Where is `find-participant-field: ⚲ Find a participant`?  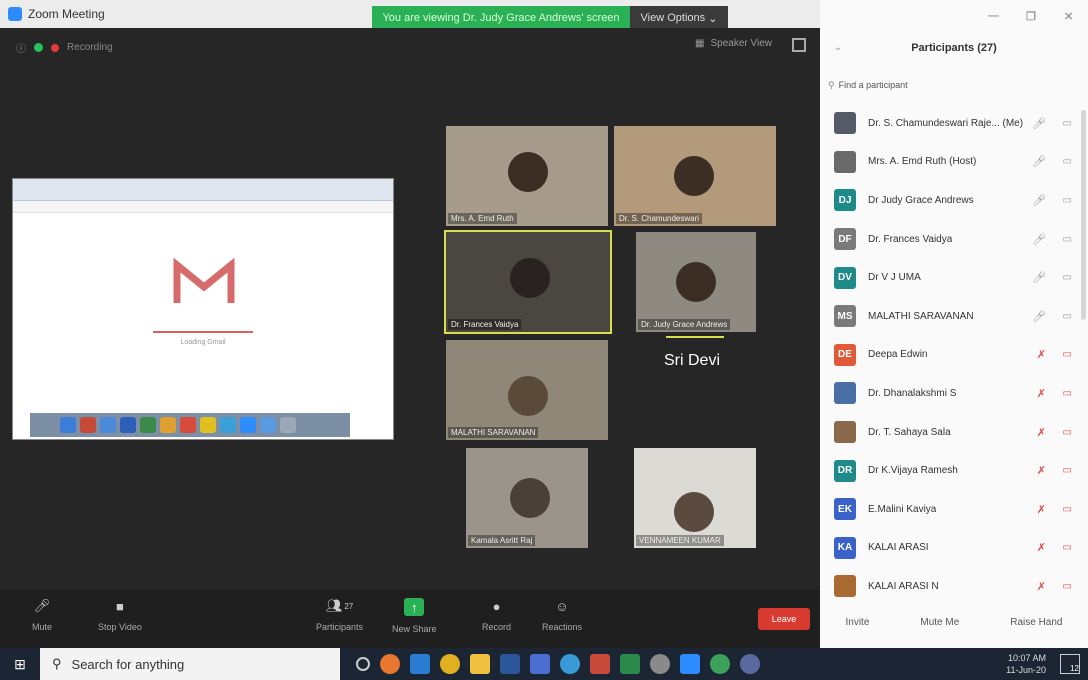 find-participant-field: ⚲ Find a participant is located at coordinates (953, 85).